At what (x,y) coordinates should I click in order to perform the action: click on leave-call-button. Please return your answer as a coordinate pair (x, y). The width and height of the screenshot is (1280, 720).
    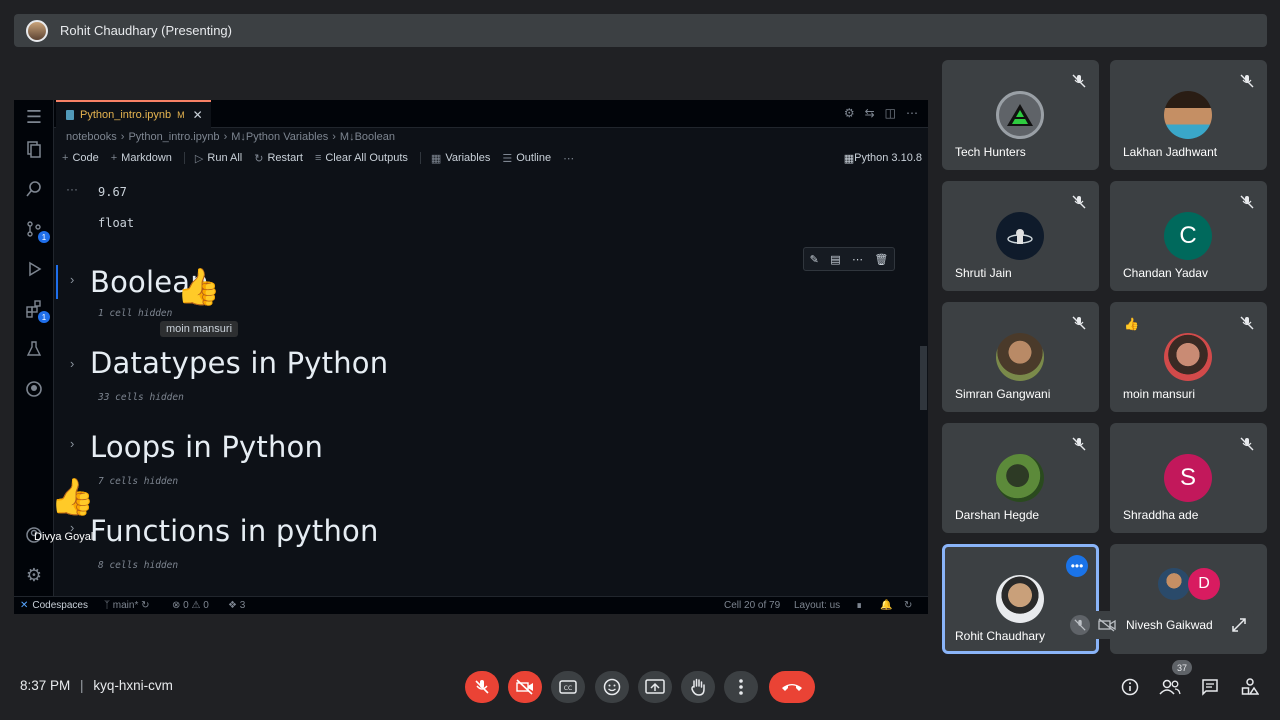
    Looking at the image, I should click on (792, 687).